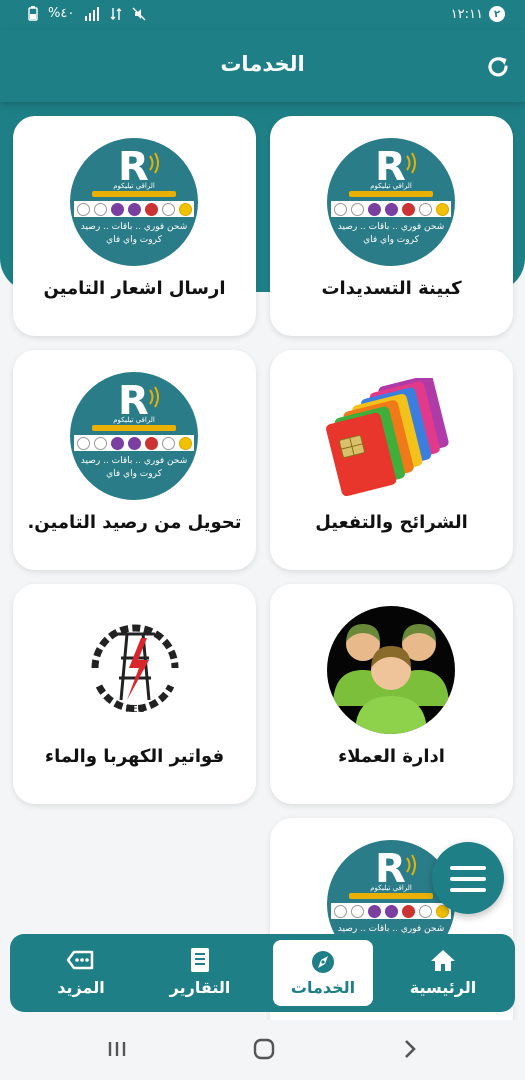 The width and height of the screenshot is (525, 1080). I want to click on recent-apps-icon, so click(117, 1049).